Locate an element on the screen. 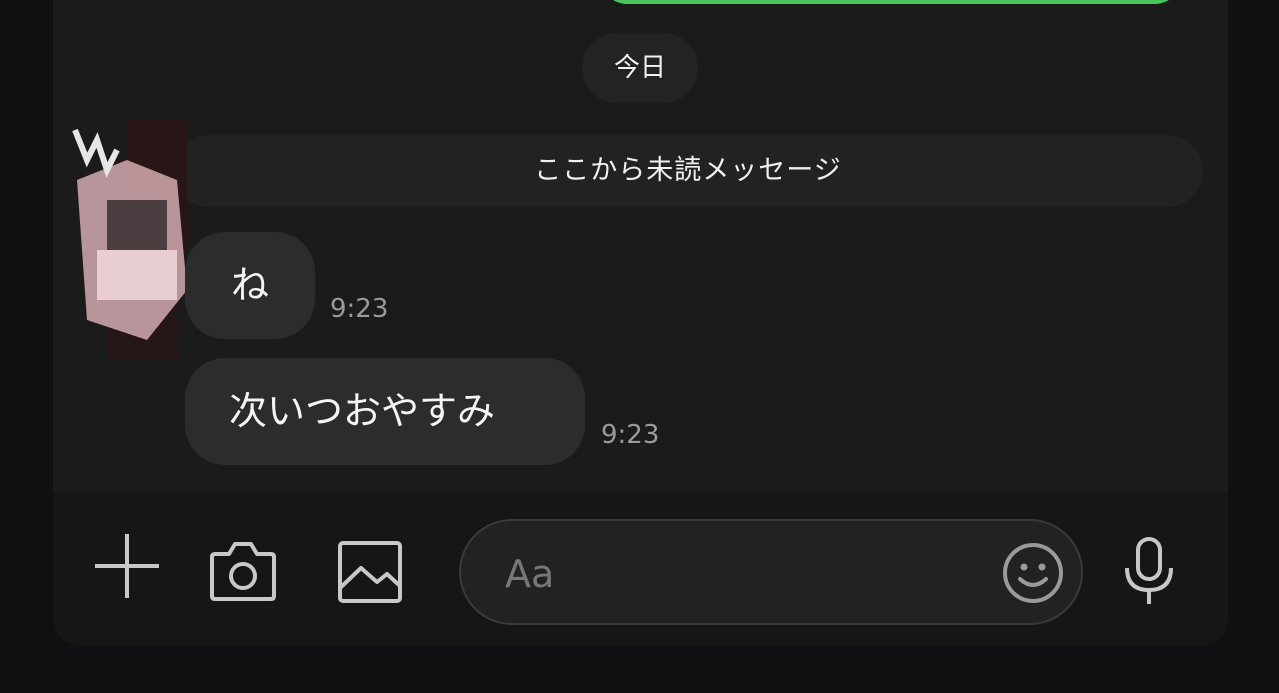  microphone-button is located at coordinates (1149, 571).